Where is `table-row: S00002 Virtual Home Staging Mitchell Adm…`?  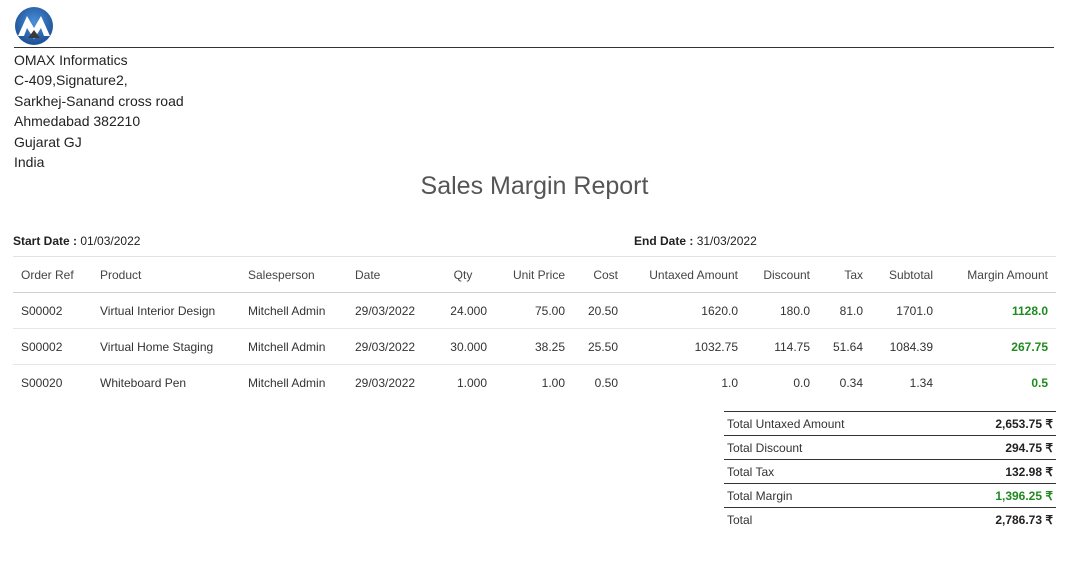
table-row: S00002 Virtual Home Staging Mitchell Adm… is located at coordinates (534, 346).